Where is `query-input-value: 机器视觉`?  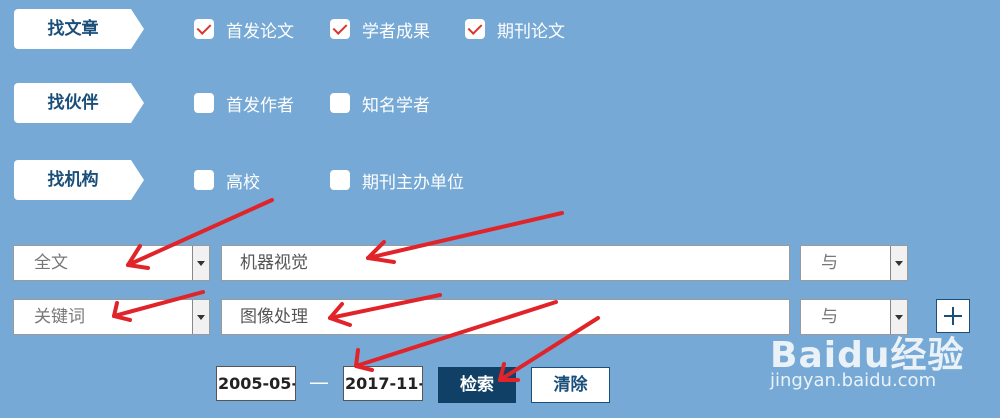 query-input-value: 机器视觉 is located at coordinates (274, 263).